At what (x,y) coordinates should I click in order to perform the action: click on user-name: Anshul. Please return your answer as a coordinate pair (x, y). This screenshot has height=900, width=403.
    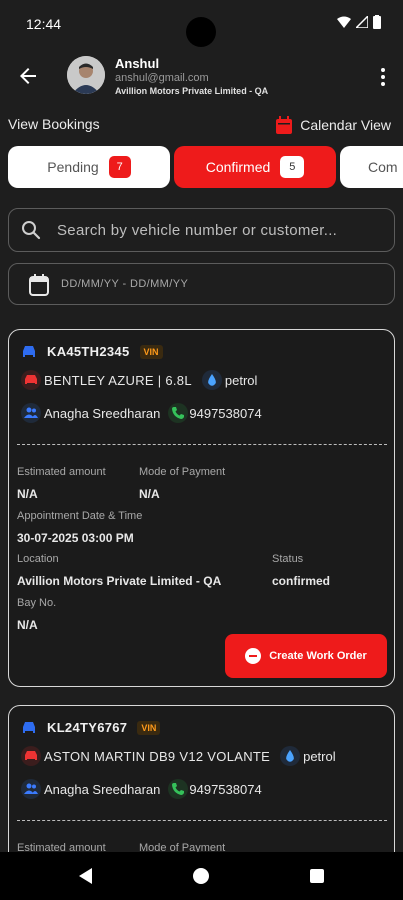
    Looking at the image, I should click on (137, 63).